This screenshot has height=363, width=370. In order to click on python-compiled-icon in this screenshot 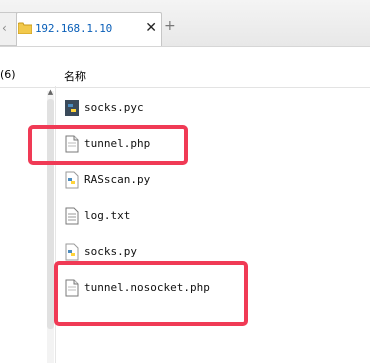, I will do `click(72, 108)`.